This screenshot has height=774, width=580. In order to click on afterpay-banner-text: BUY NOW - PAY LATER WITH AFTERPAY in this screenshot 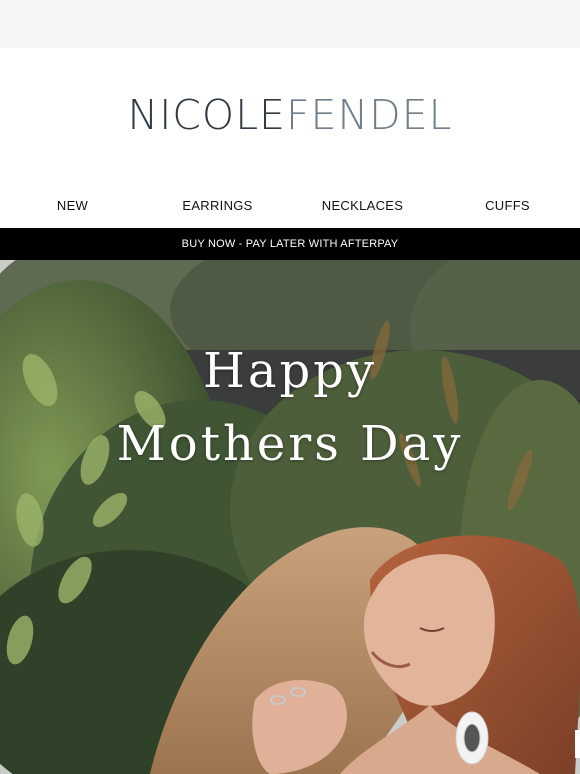, I will do `click(290, 244)`.